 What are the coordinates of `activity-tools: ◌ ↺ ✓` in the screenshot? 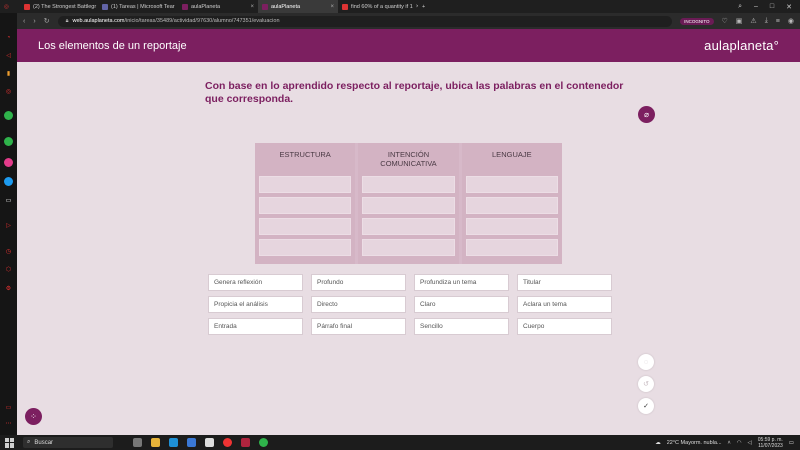 It's located at (646, 384).